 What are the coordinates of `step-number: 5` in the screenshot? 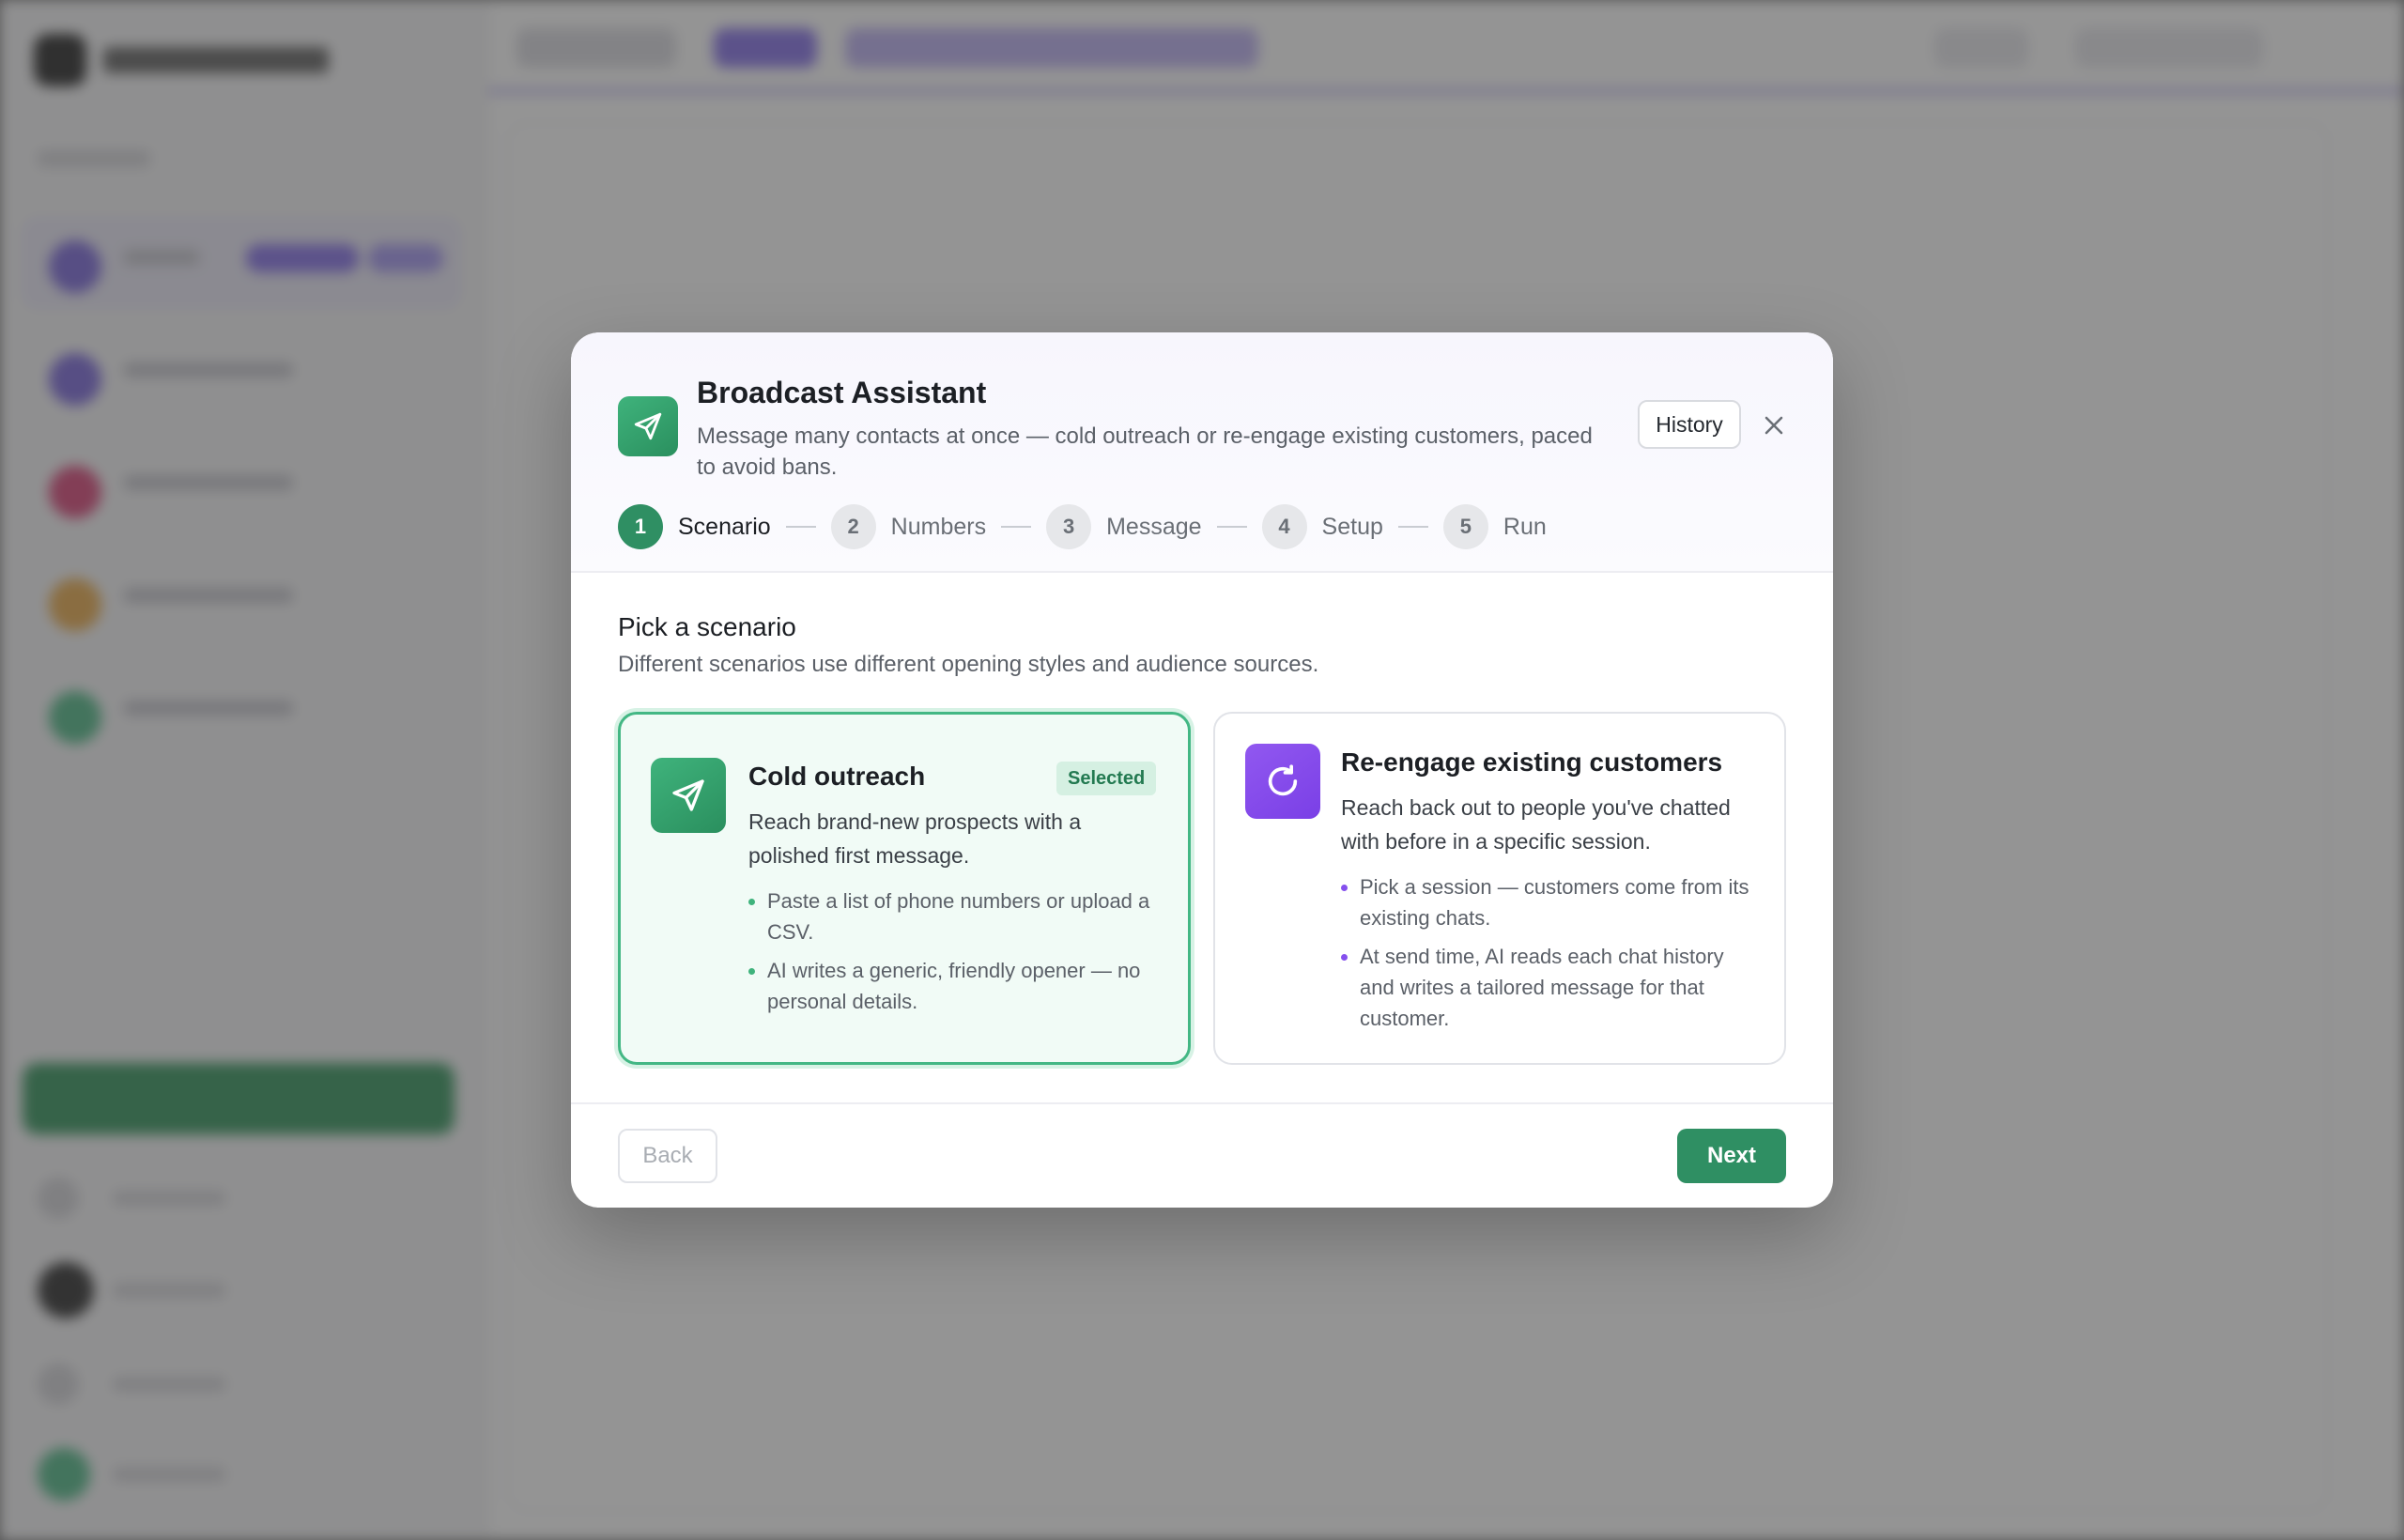 It's located at (1465, 526).